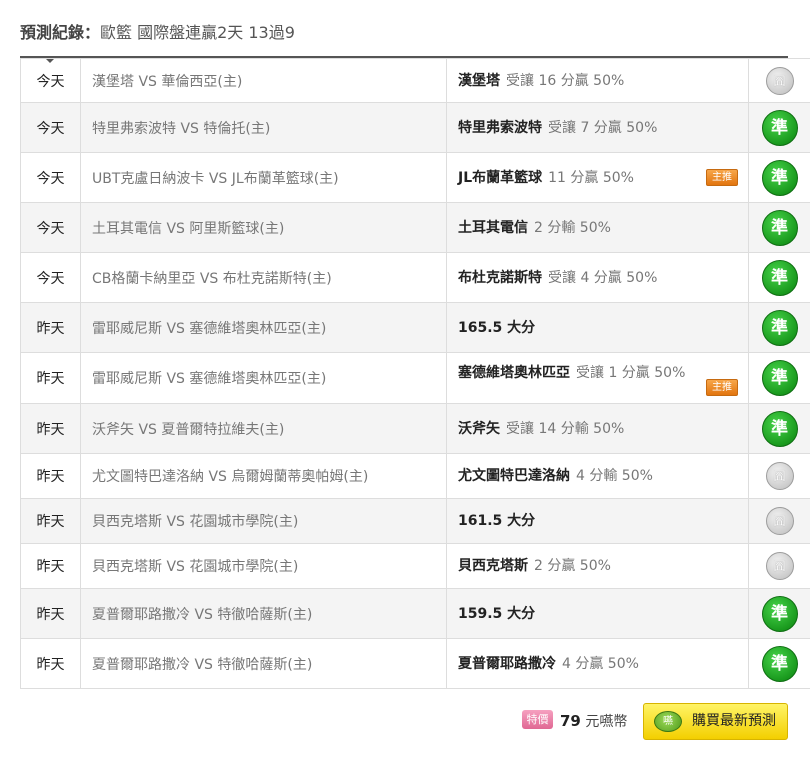  Describe the element at coordinates (404, 39) in the screenshot. I see `record-header: 預測紀錄：歐籃 國際盤連贏2天 13過9` at that location.